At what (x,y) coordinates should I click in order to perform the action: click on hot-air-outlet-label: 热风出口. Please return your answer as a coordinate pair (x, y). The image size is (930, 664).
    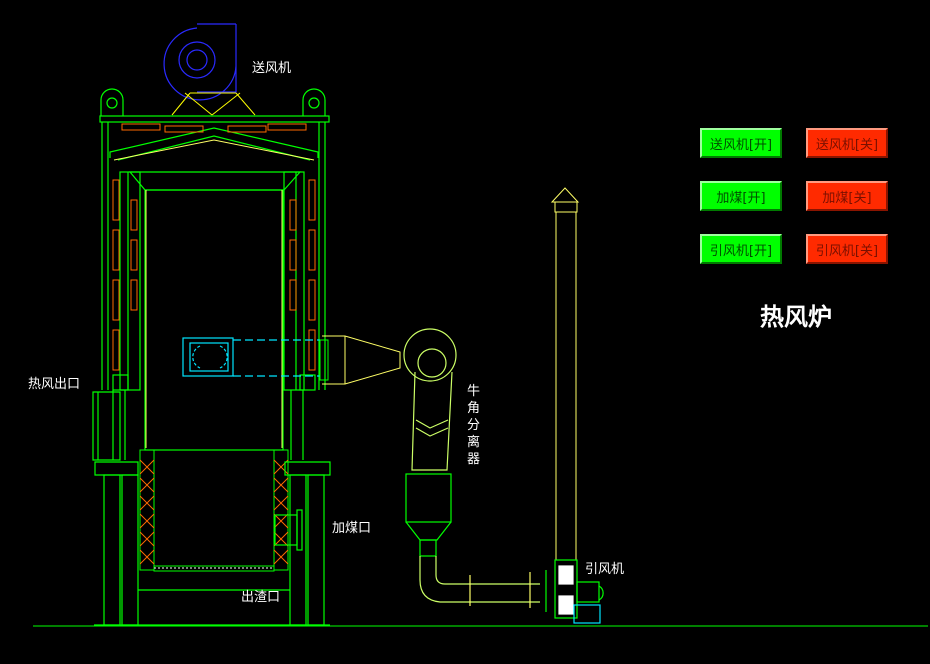
    Looking at the image, I should click on (54, 384).